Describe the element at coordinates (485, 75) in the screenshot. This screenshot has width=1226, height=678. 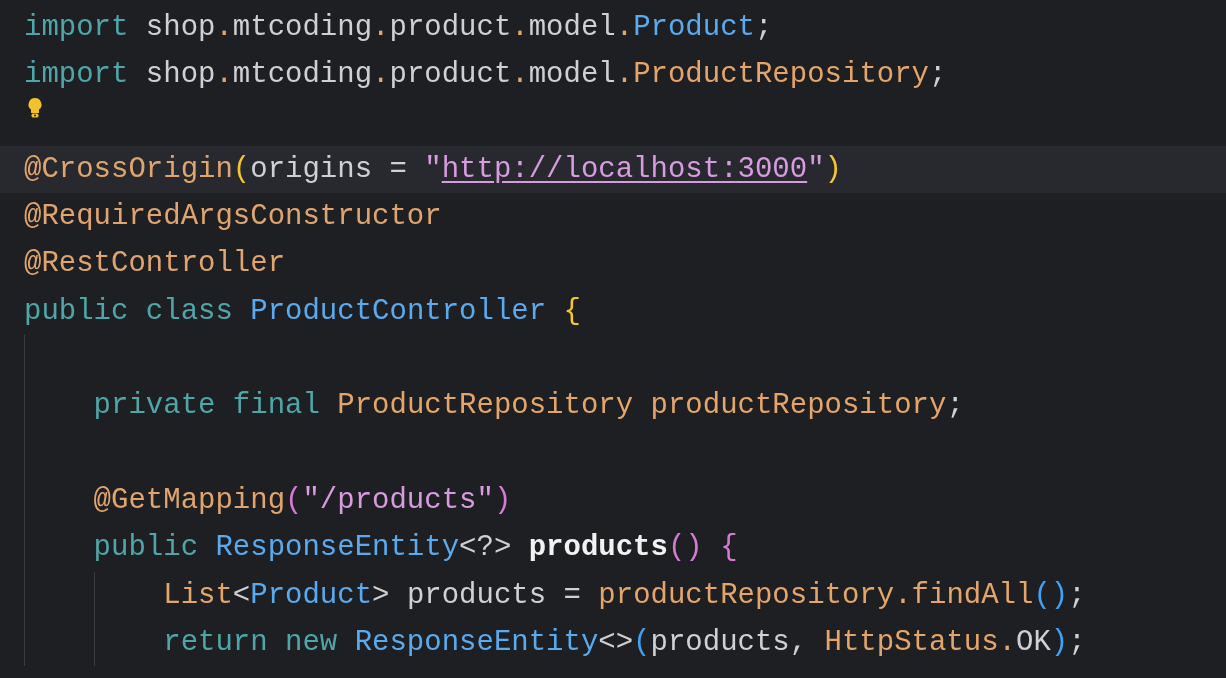
I see `code-line: import shop.mtcoding.product.model.ProductRepository;` at that location.